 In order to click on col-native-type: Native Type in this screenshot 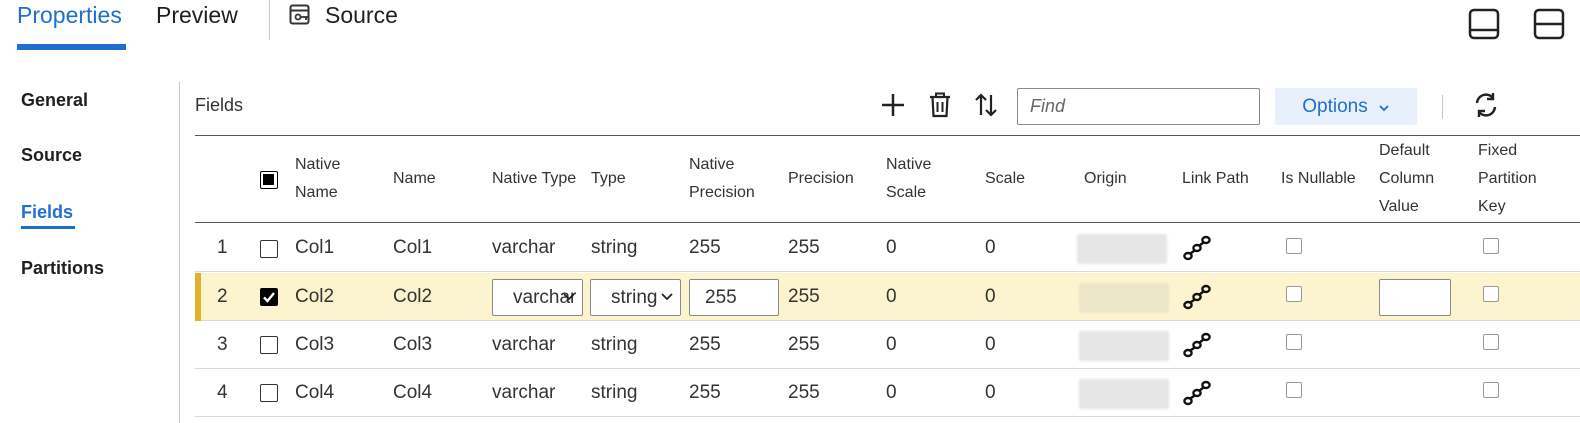, I will do `click(534, 179)`.